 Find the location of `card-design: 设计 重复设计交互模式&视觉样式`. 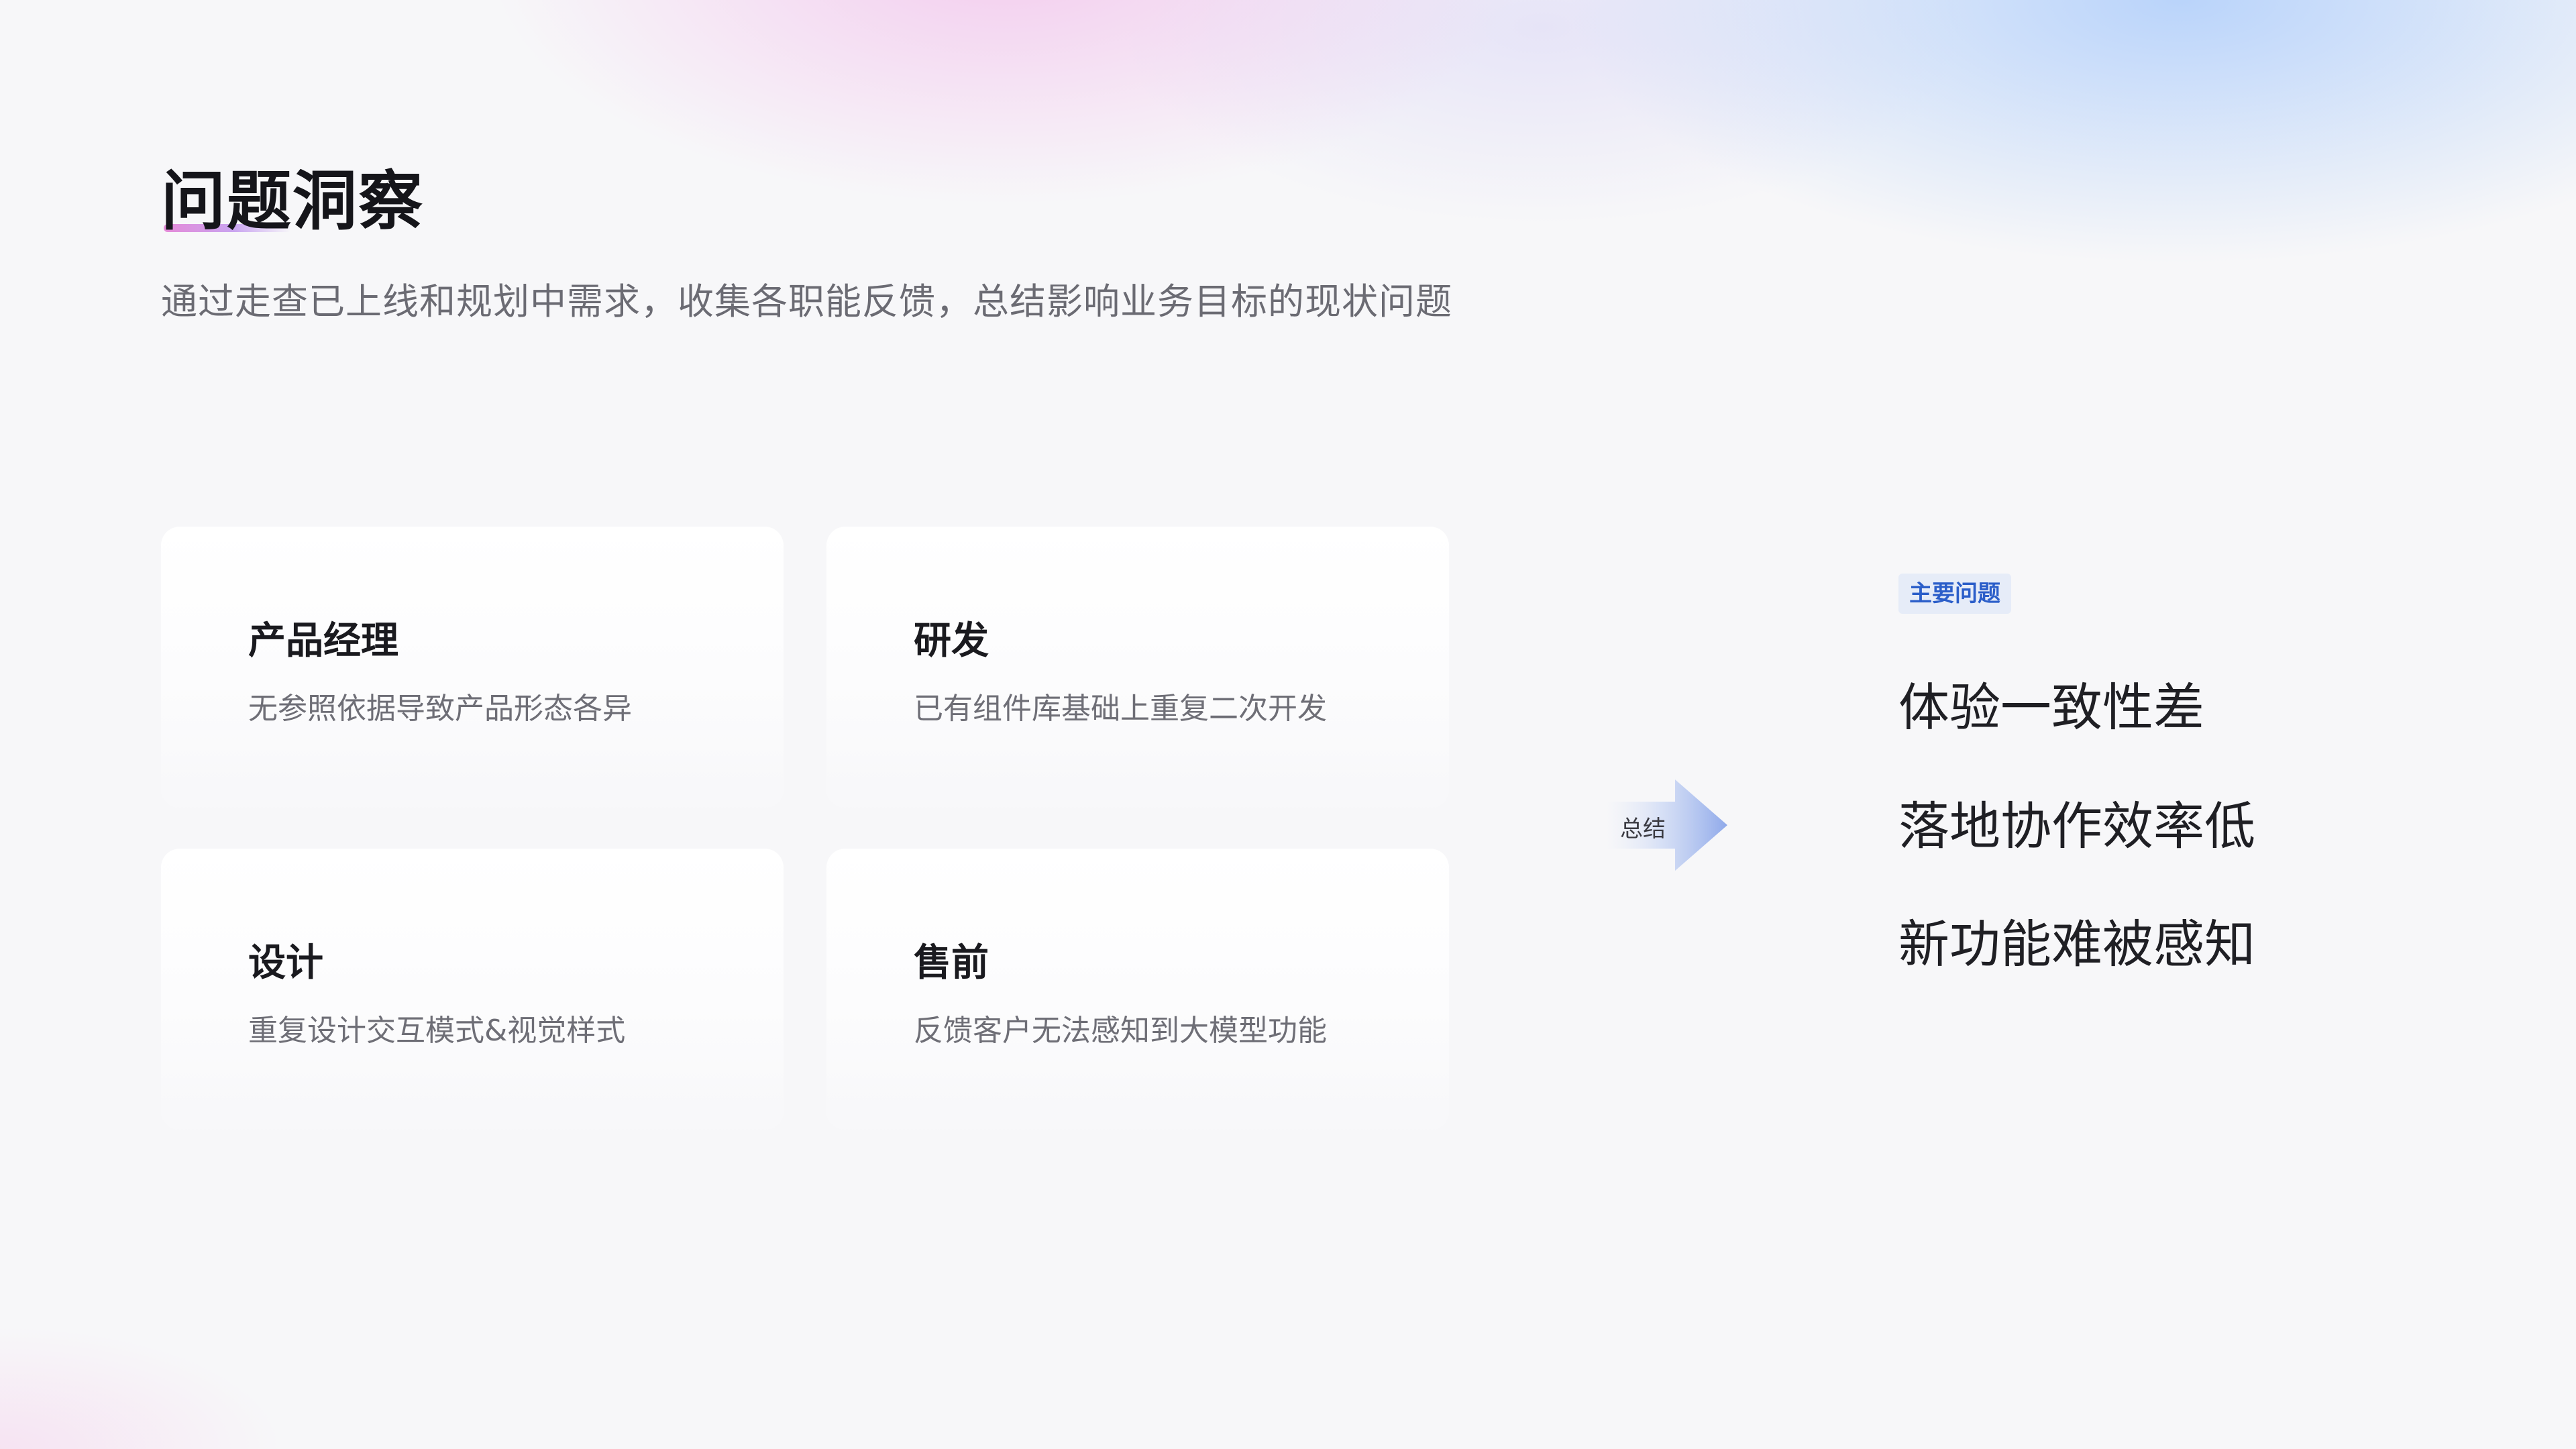

card-design: 设计 重复设计交互模式&视觉样式 is located at coordinates (472, 989).